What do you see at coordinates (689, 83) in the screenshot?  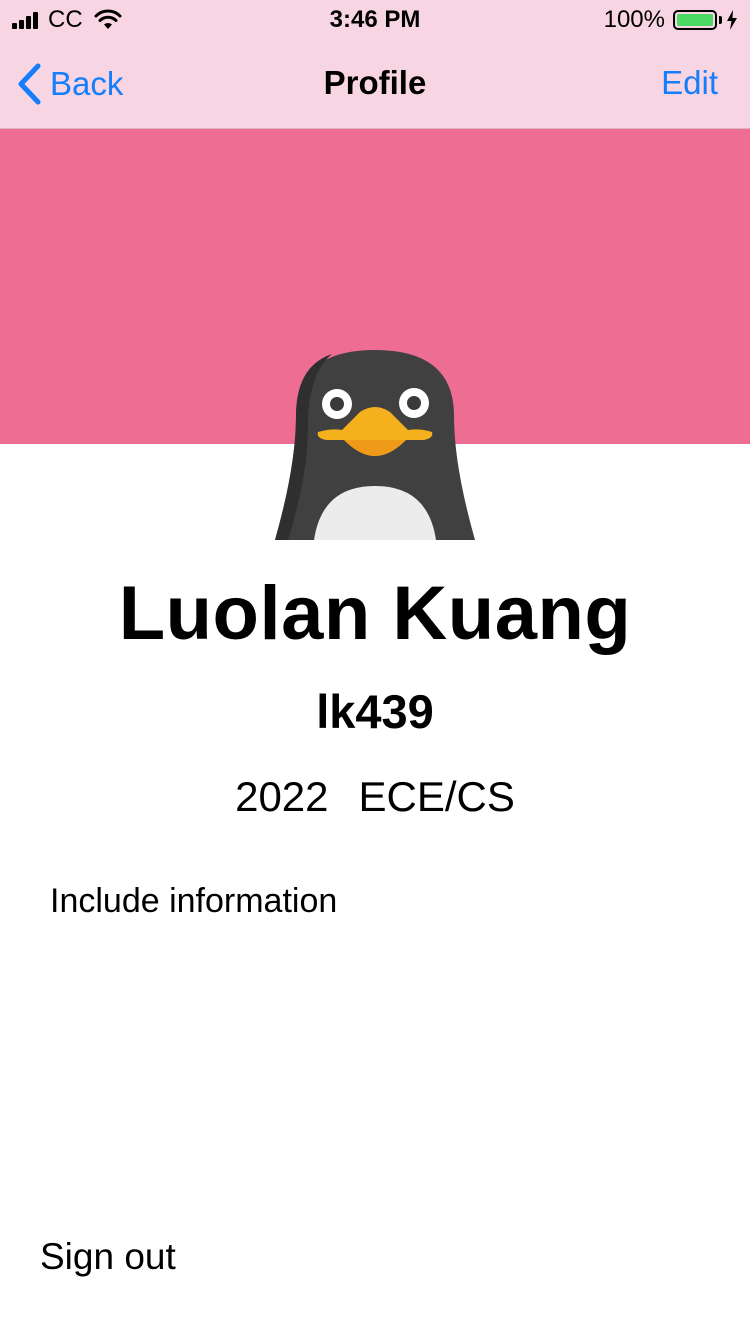 I see `edit-button: Edit` at bounding box center [689, 83].